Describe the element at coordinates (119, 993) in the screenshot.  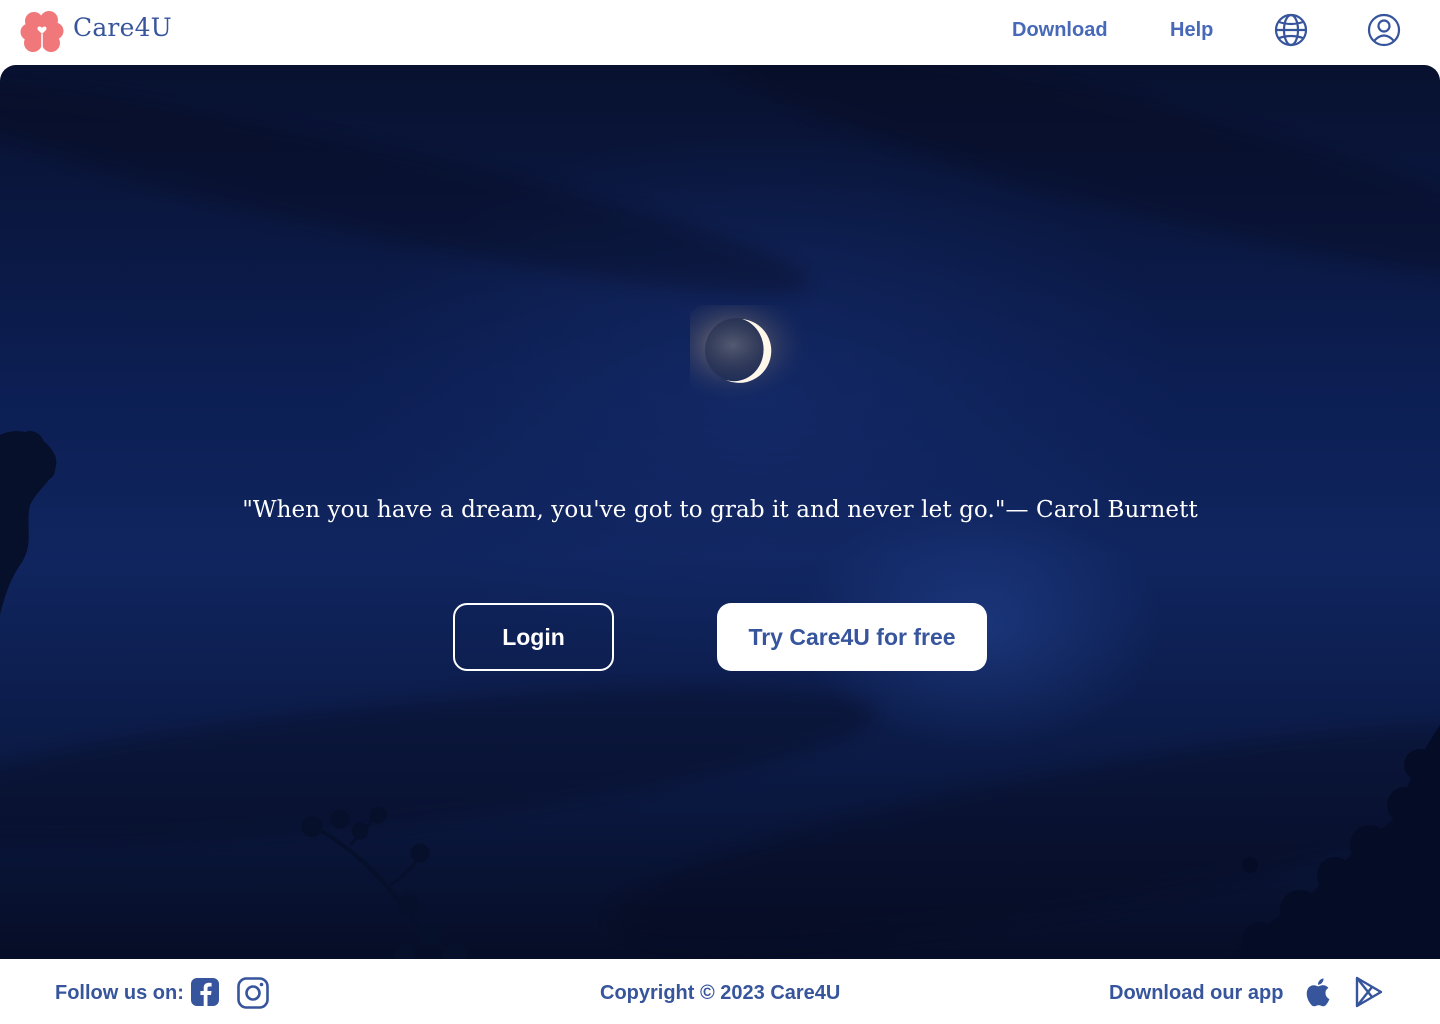
I see `follow-us-label: Follow us on:` at that location.